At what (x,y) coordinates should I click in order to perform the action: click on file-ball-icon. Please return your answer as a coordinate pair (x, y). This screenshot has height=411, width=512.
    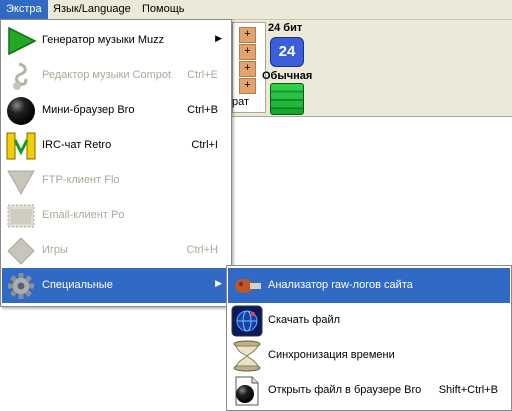
    Looking at the image, I should click on (247, 391).